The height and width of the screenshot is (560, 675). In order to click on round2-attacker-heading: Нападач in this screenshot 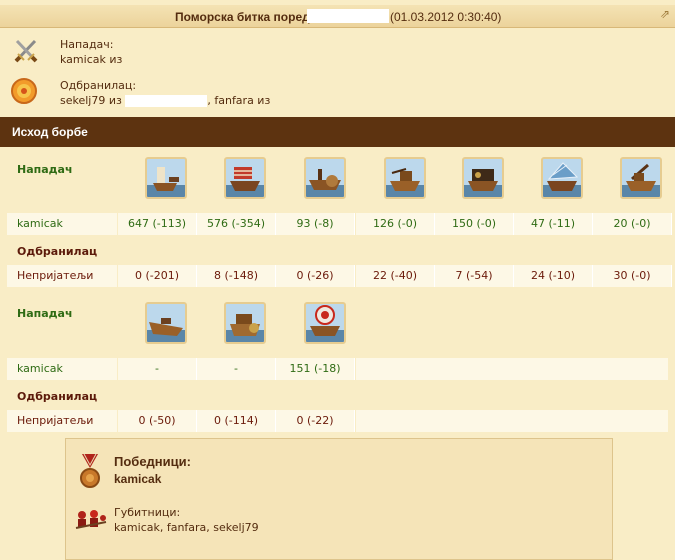, I will do `click(45, 313)`.